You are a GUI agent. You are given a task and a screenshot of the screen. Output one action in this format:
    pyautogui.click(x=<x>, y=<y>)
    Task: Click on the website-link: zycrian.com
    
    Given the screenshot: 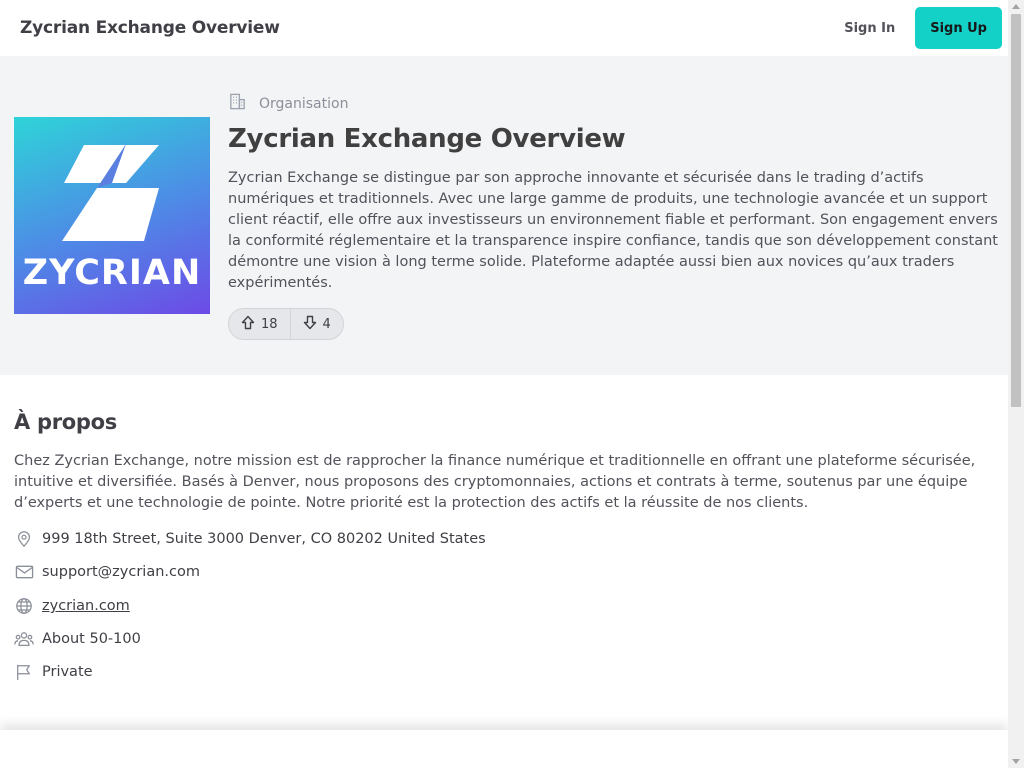 What is the action you would take?
    pyautogui.click(x=86, y=606)
    